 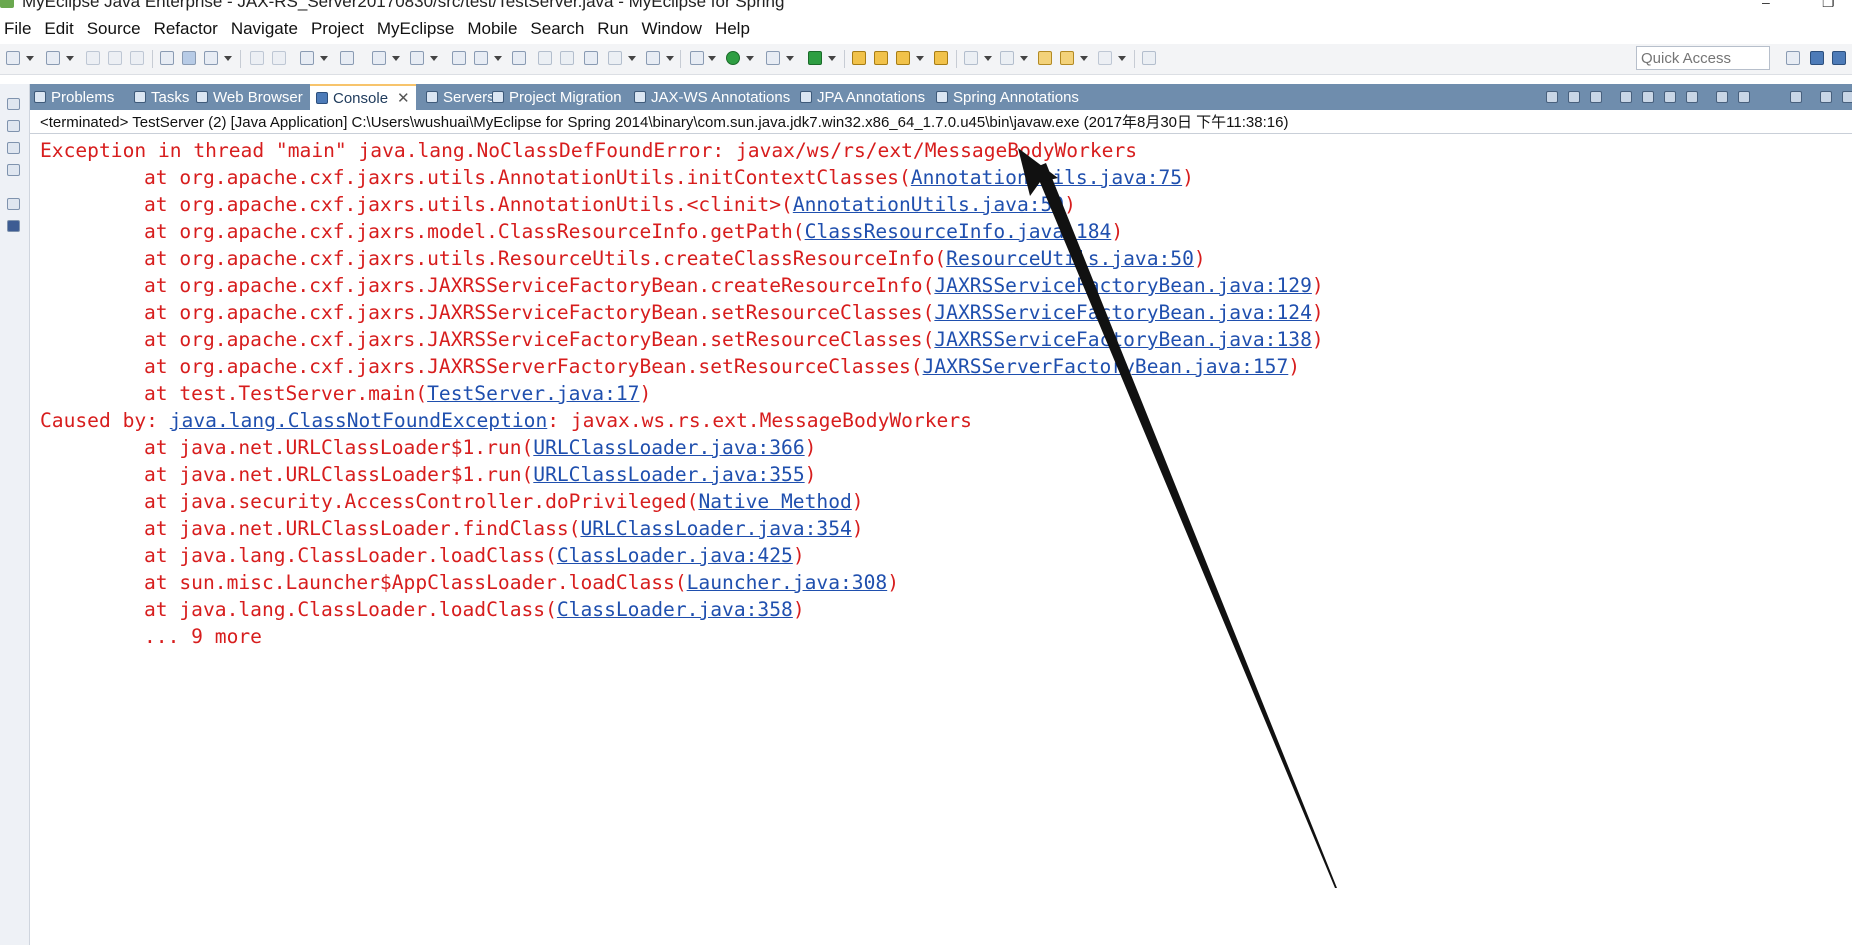 I want to click on open-folder-icon, so click(x=941, y=58).